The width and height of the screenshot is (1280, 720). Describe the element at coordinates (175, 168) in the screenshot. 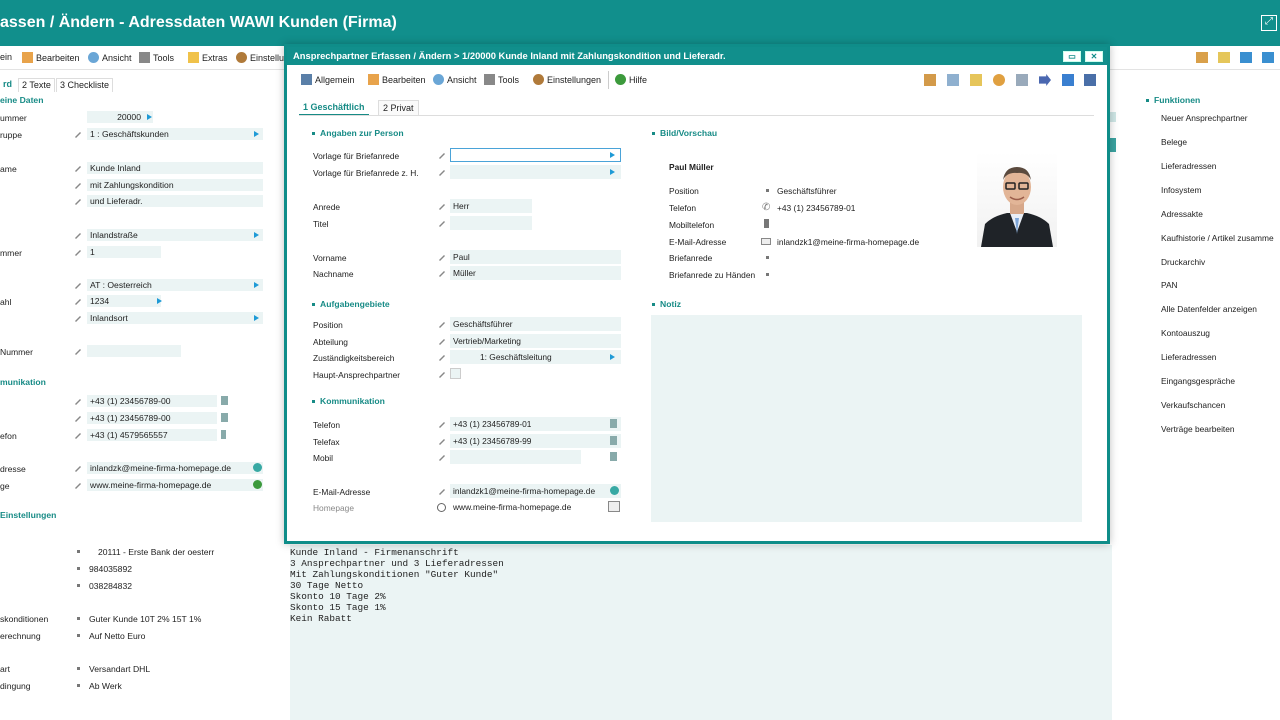

I see `name1-field: Kunde Inland` at that location.